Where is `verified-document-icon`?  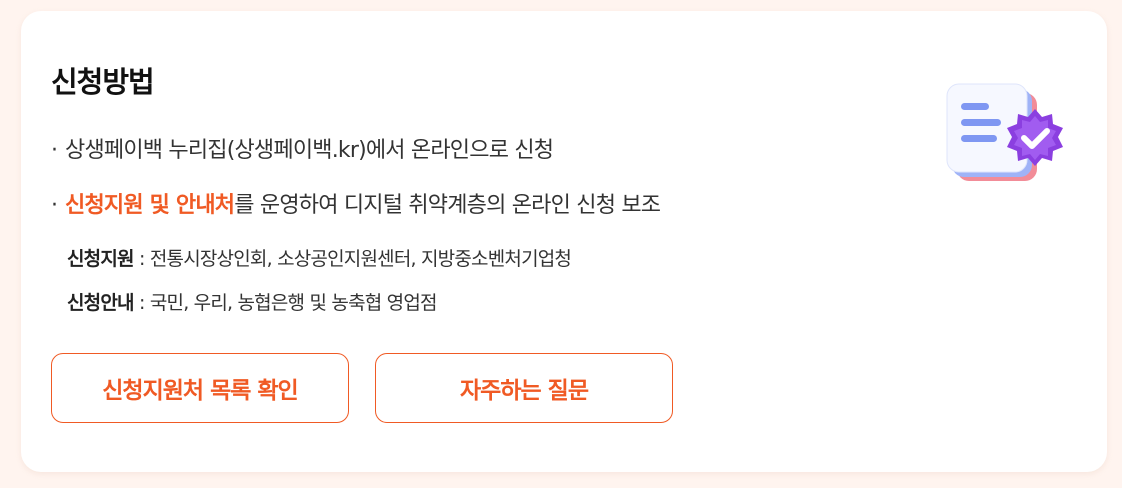 verified-document-icon is located at coordinates (1003, 136).